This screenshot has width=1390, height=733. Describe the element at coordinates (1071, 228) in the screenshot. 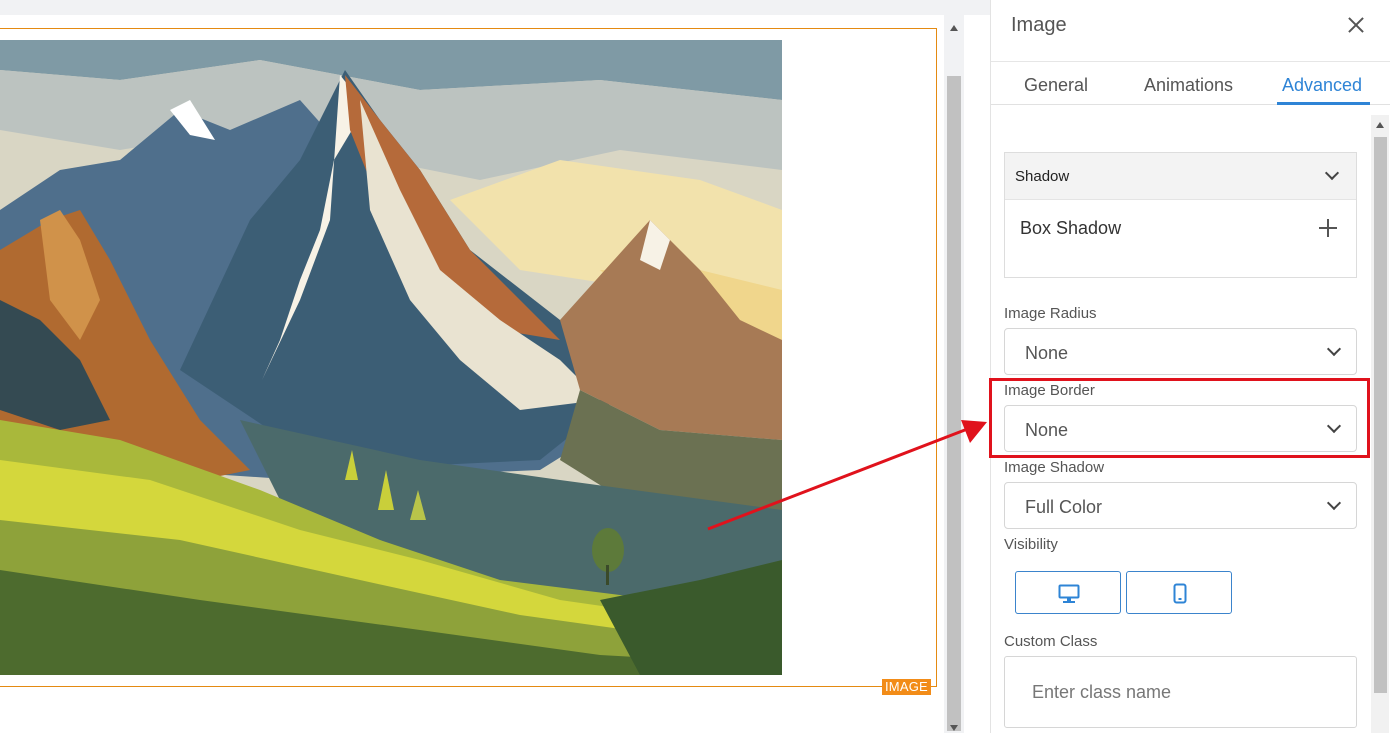

I see `box-shadow-label: Box Shadow` at that location.